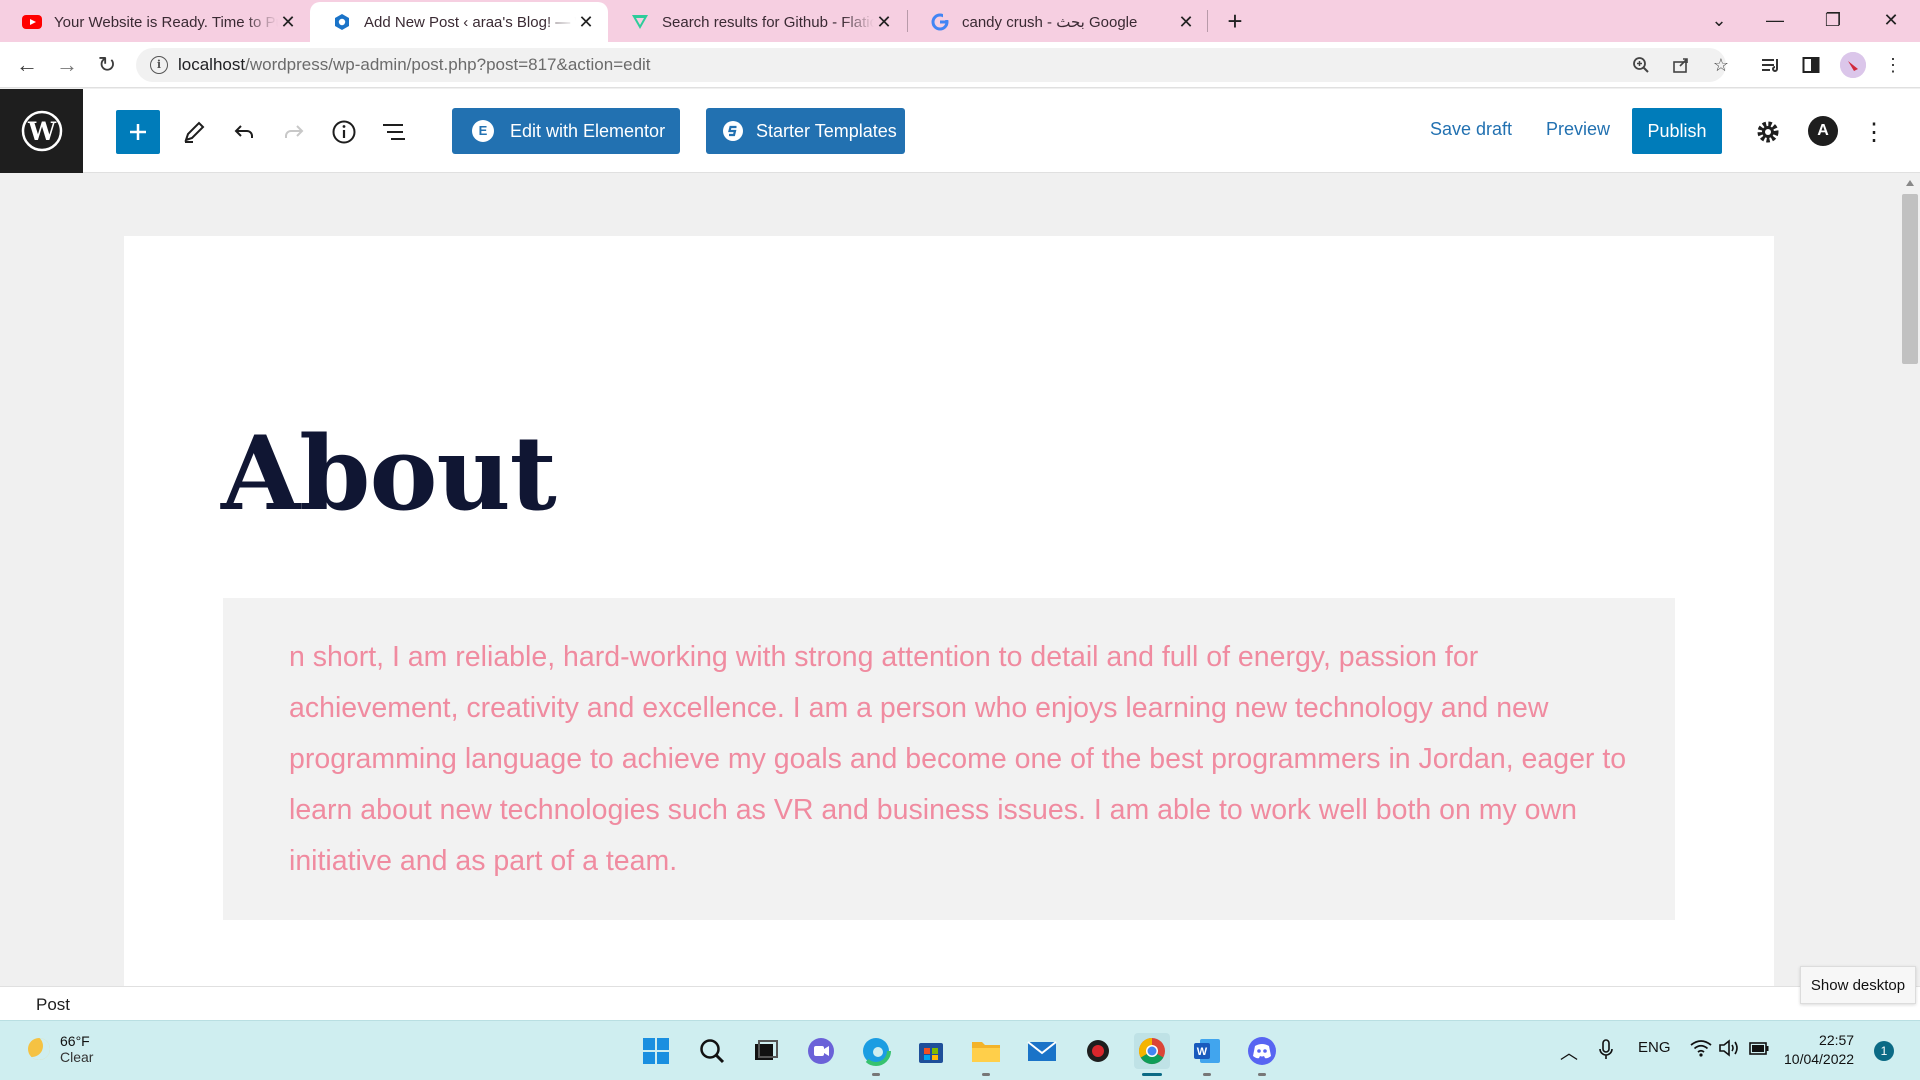  Describe the element at coordinates (1771, 65) in the screenshot. I see `reading-list-icon` at that location.